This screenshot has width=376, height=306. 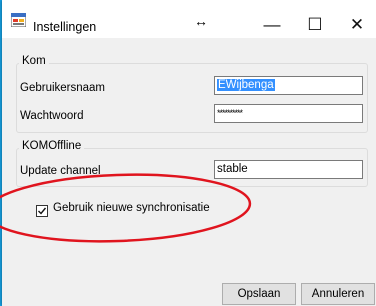 I want to click on password-label: Wachtwoord, so click(x=52, y=116).